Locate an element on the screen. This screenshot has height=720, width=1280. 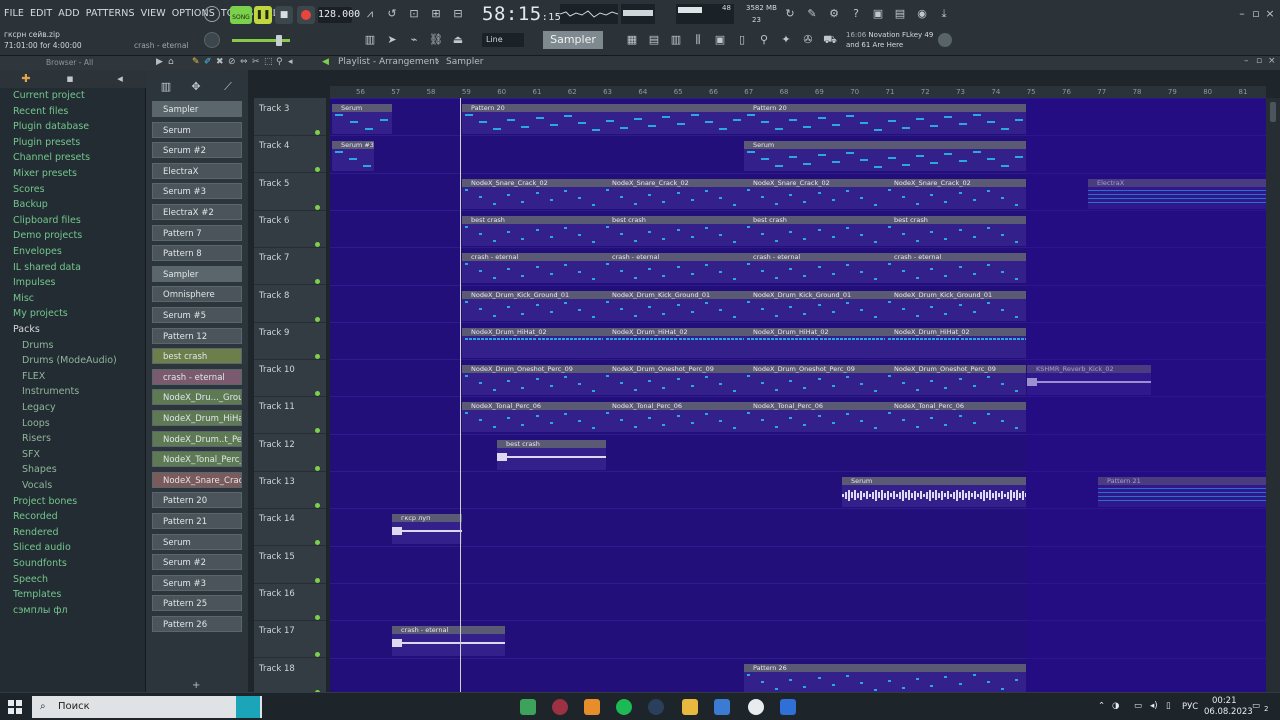
metronome-icon: ⩘ is located at coordinates (370, 14).